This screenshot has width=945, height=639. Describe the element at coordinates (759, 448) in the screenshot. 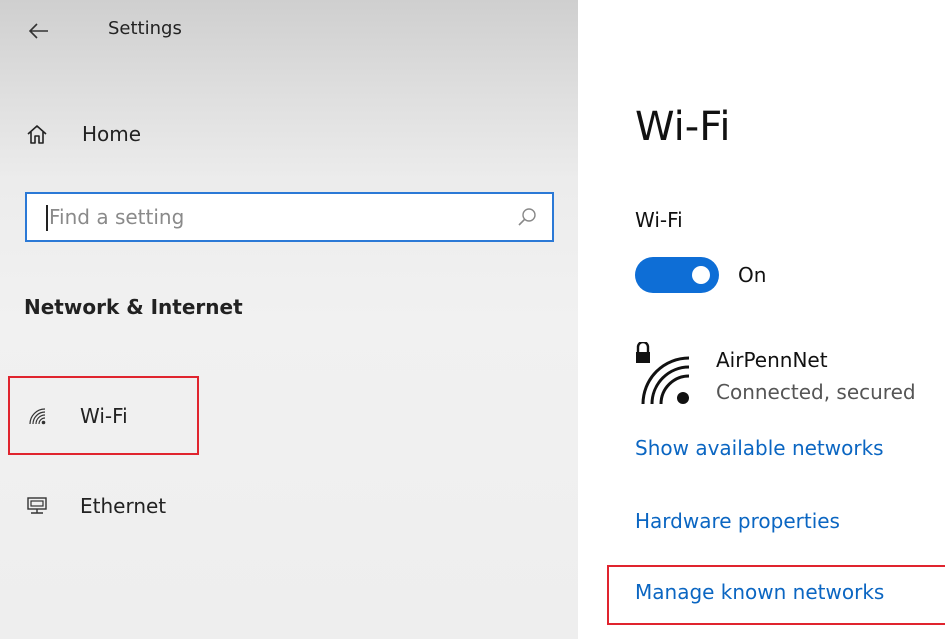

I see `show-available-networks-link: Show available networks` at that location.